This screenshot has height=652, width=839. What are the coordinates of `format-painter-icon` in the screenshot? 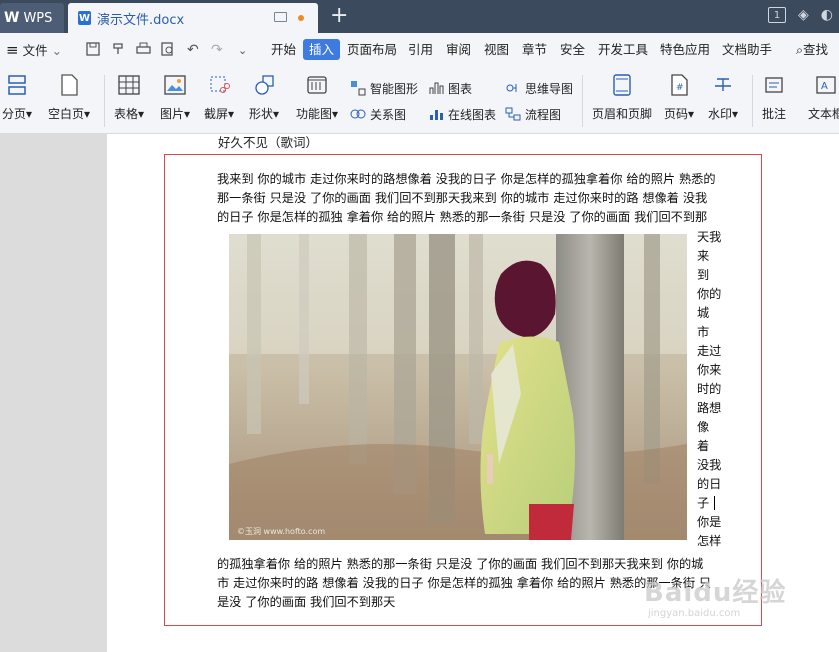 It's located at (118, 51).